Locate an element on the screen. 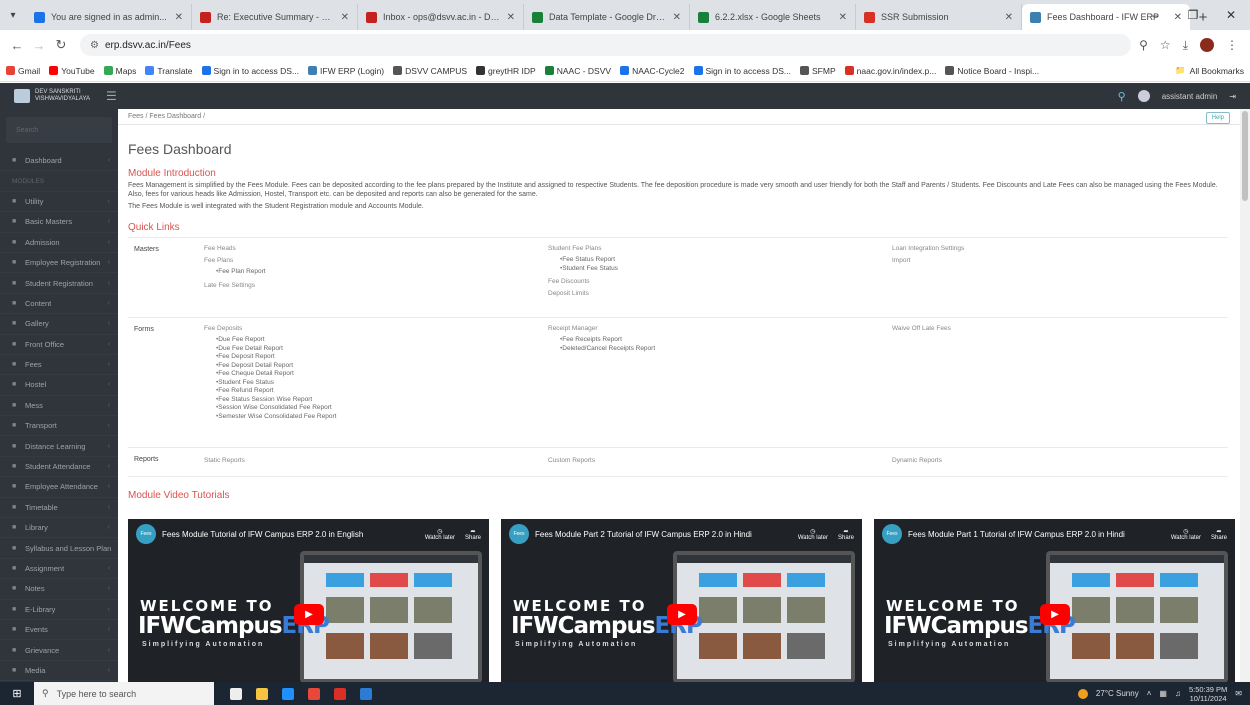  weather-text: 27°C Sunny is located at coordinates (1117, 693).